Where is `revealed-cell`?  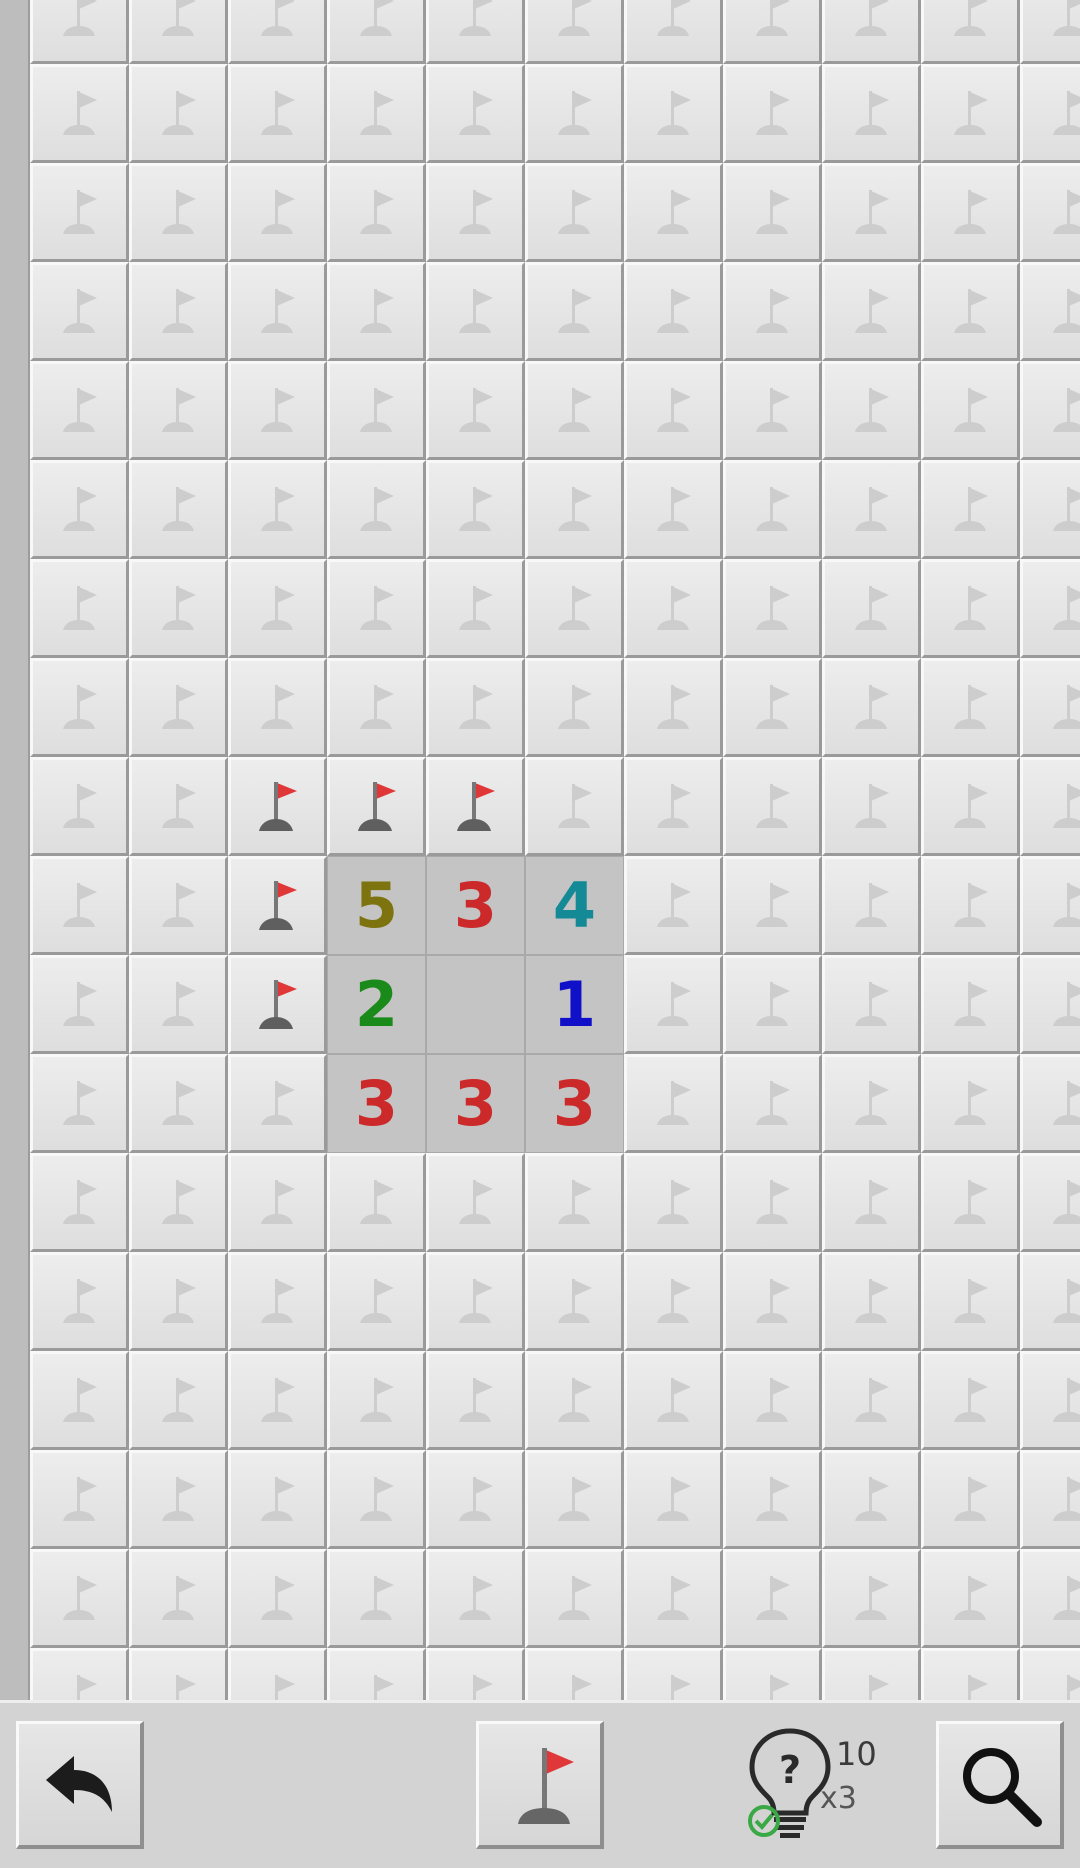 revealed-cell is located at coordinates (475, 1004).